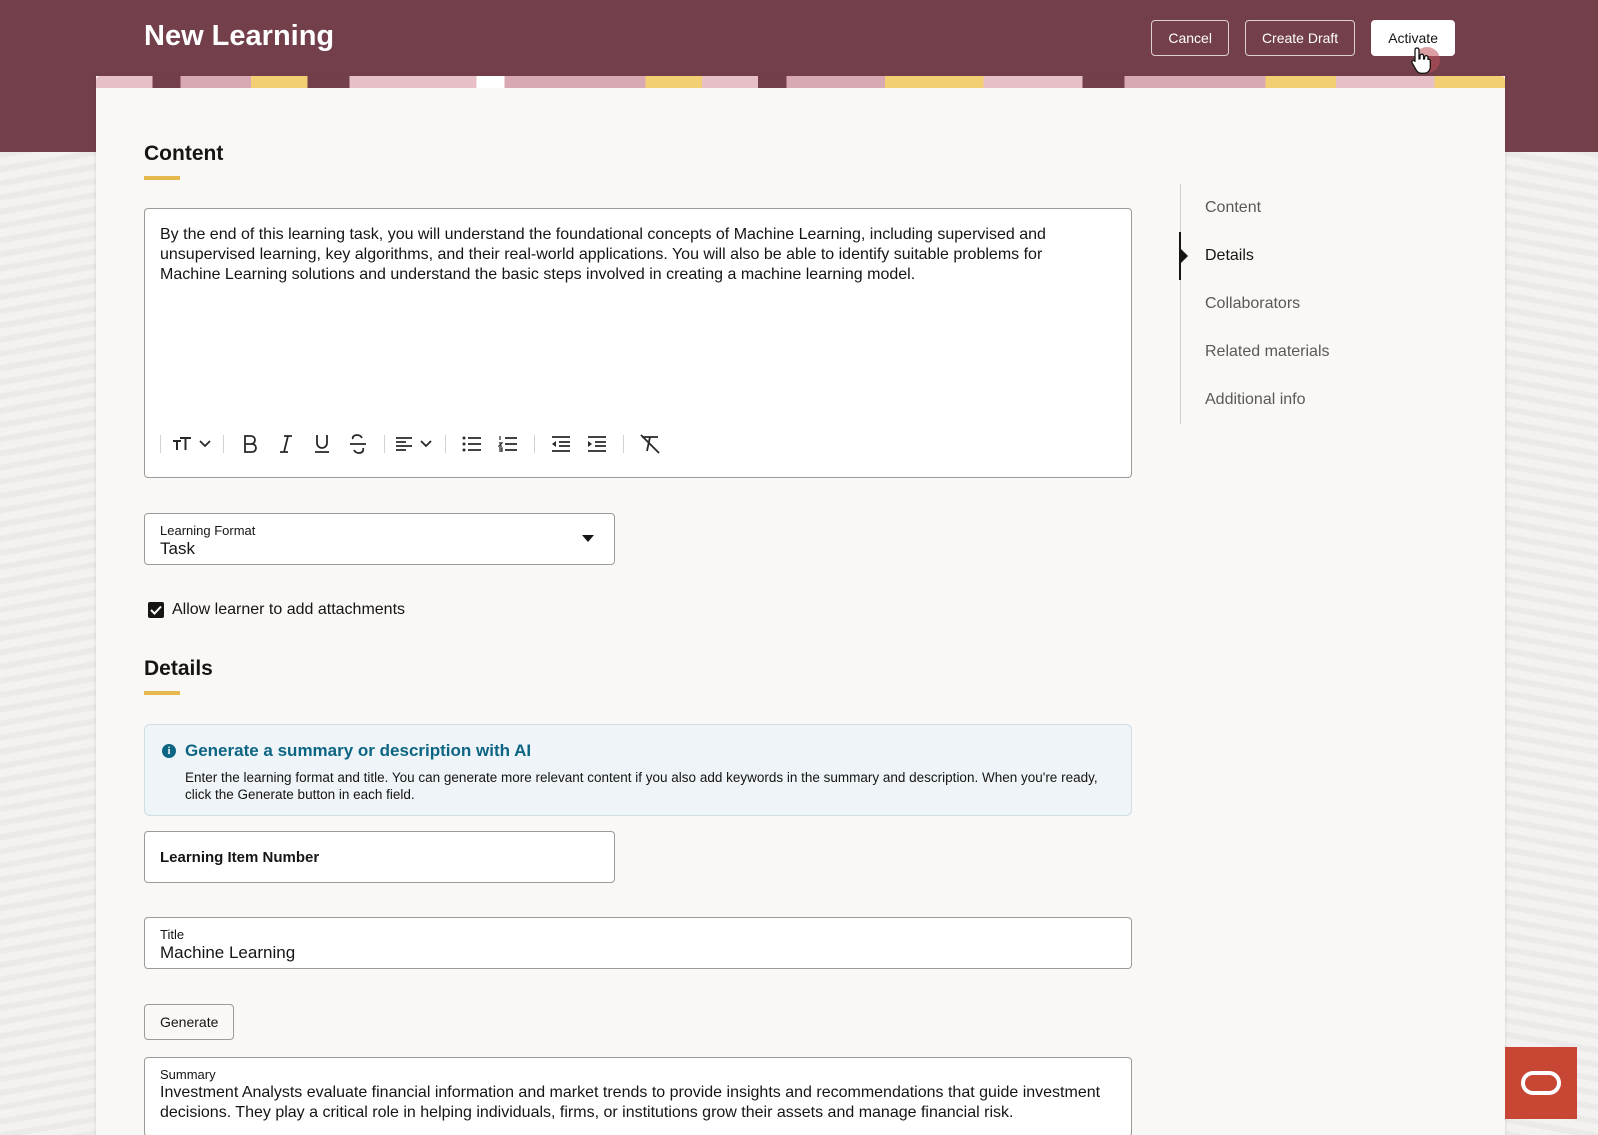 Image resolution: width=1598 pixels, height=1135 pixels. What do you see at coordinates (172, 934) in the screenshot?
I see `title-label: Title` at bounding box center [172, 934].